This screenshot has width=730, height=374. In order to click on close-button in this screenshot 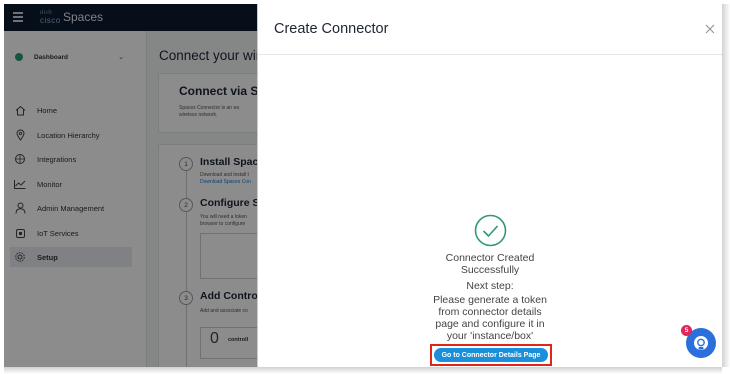, I will do `click(710, 28)`.